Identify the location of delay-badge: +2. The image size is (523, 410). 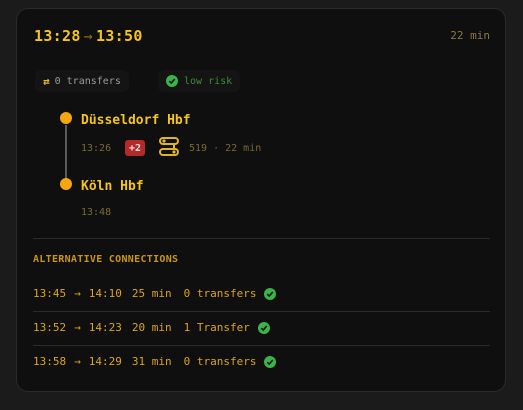
(135, 148).